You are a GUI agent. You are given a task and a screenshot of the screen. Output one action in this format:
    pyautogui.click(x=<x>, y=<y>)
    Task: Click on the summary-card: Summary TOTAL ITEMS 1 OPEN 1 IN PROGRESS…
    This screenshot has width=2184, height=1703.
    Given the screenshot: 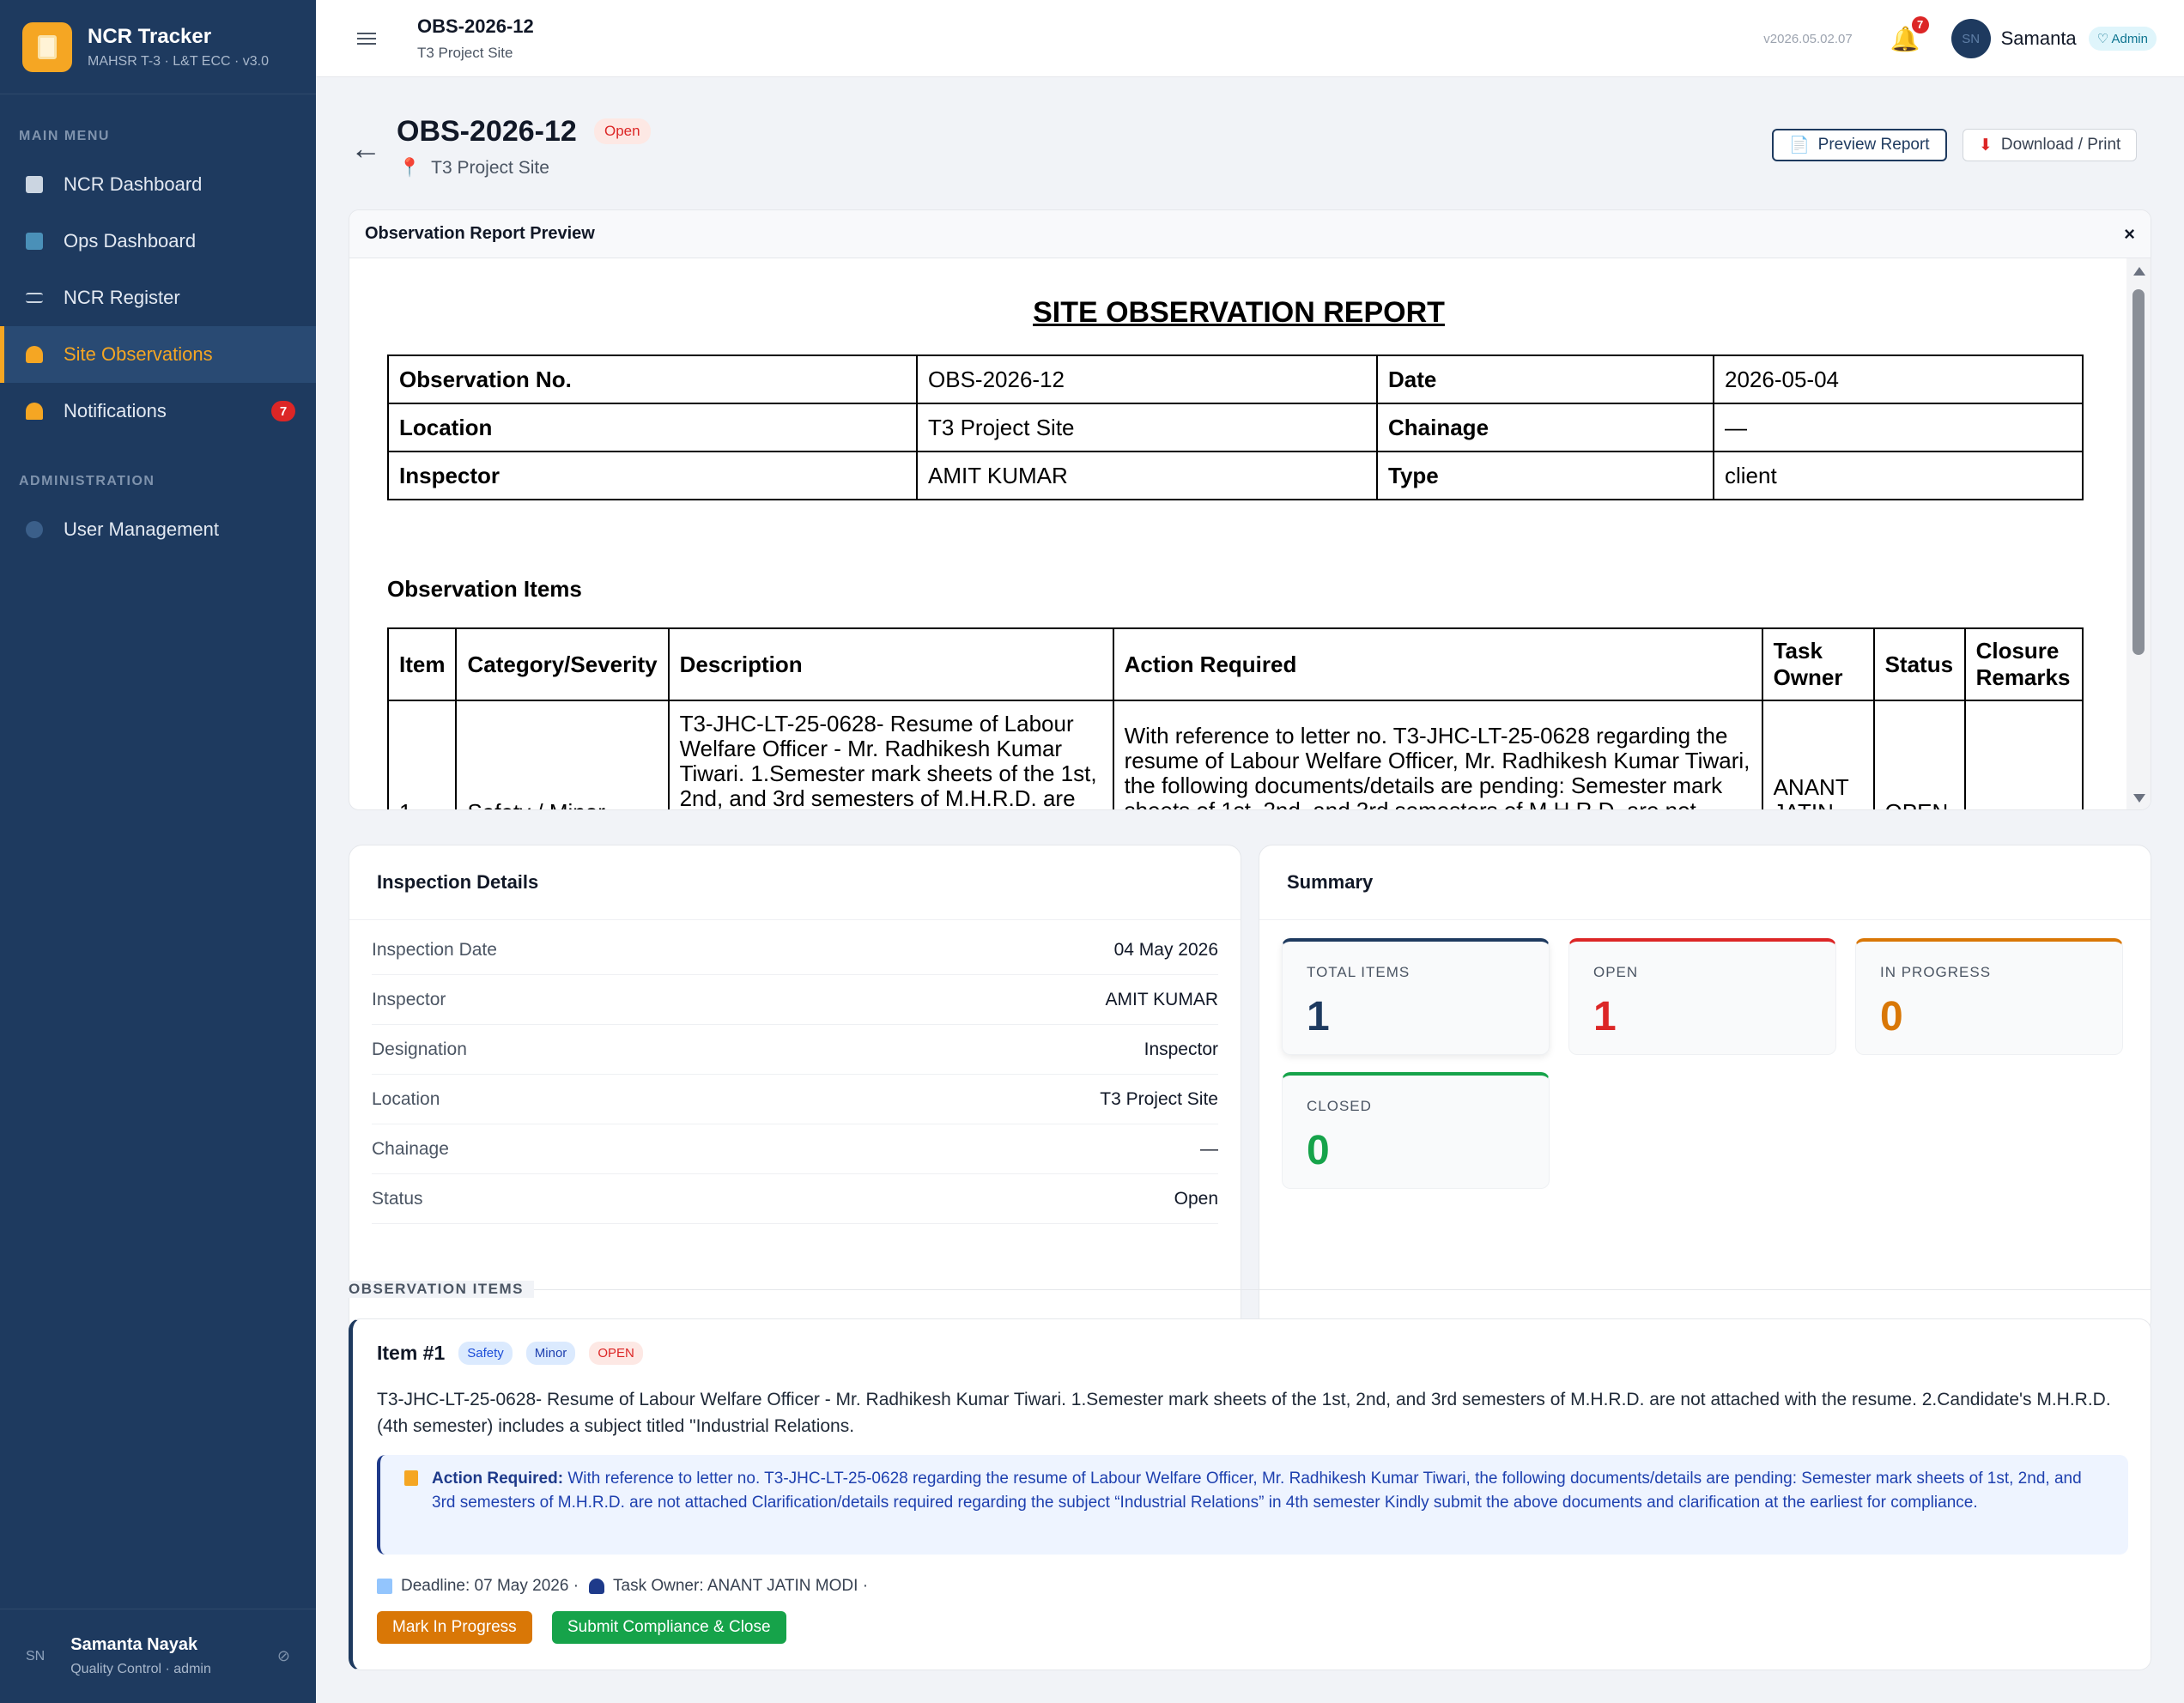 What is the action you would take?
    pyautogui.click(x=1705, y=1090)
    